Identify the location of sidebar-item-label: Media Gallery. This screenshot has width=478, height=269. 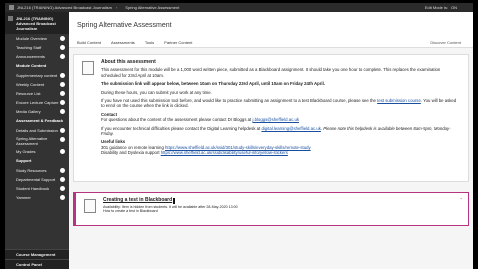
(28, 111).